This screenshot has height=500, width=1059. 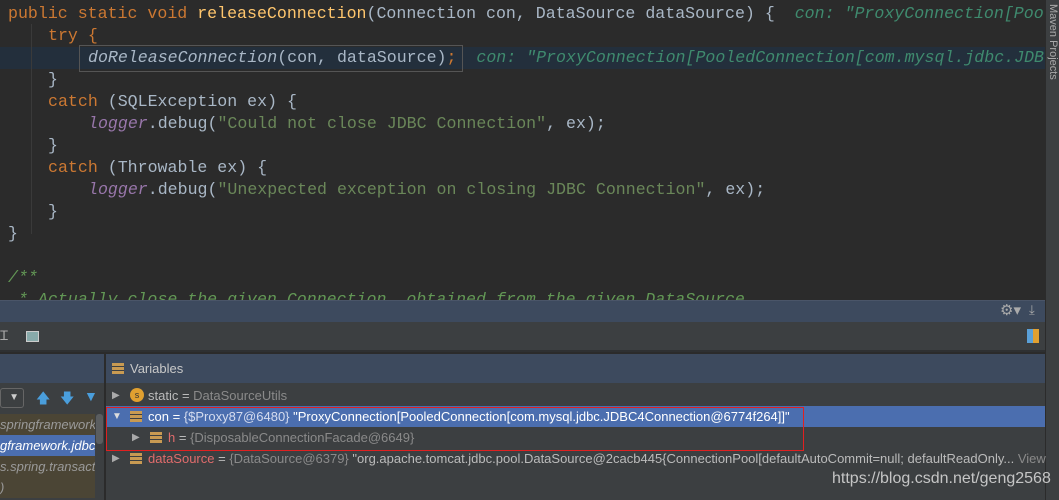 I want to click on params: (SQLException ex) {, so click(x=202, y=101).